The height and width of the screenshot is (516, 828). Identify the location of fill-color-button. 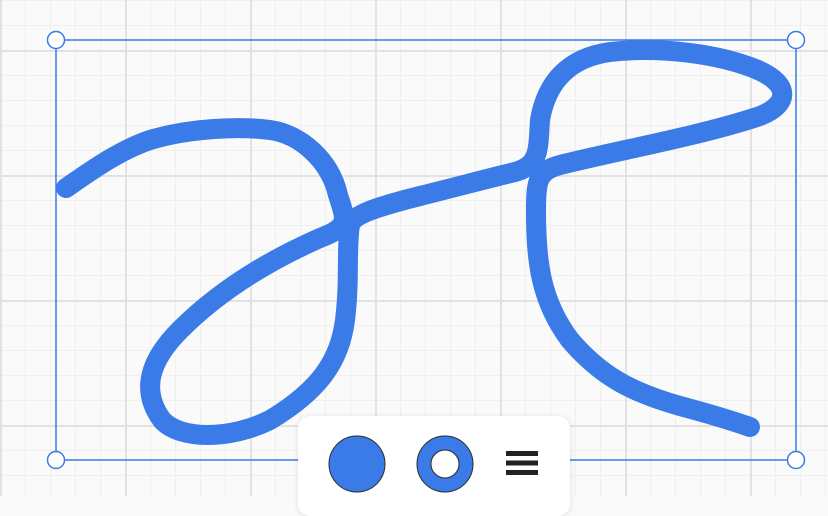
(357, 464).